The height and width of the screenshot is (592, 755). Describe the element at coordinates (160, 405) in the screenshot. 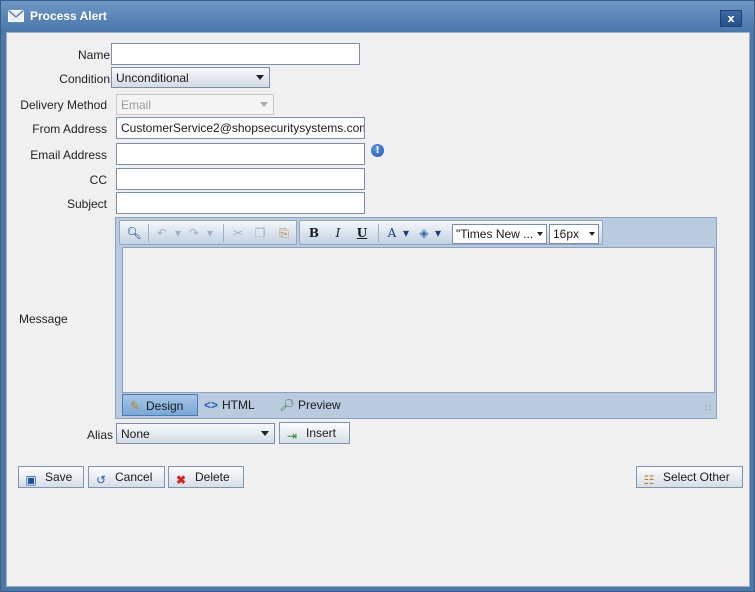

I see `tab-design: ✎ Design` at that location.